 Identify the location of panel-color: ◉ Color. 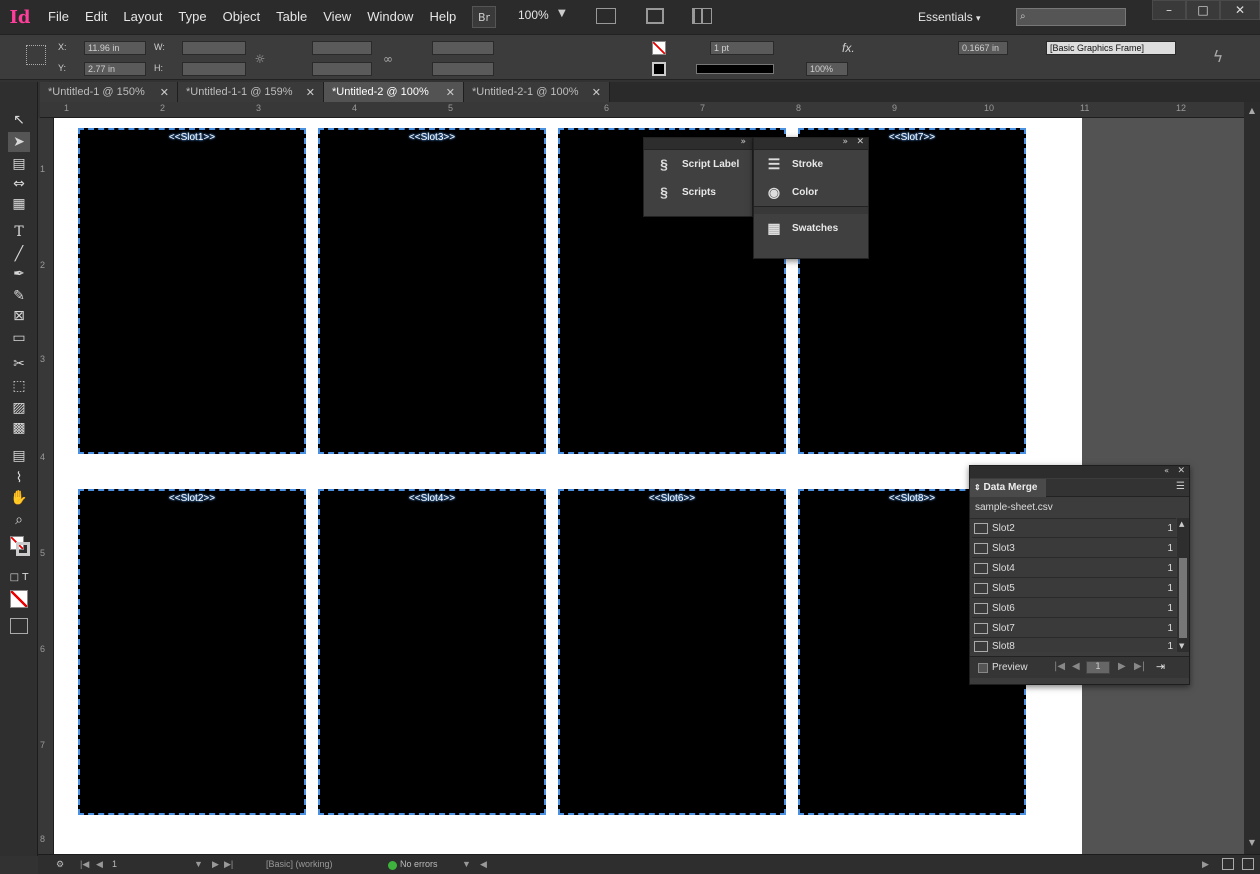
(811, 192).